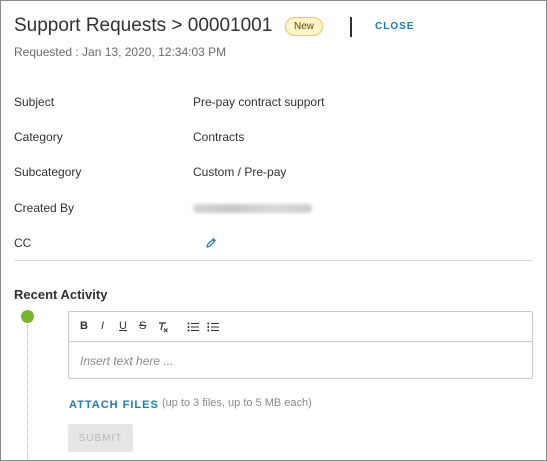 The width and height of the screenshot is (547, 461). Describe the element at coordinates (27, 392) in the screenshot. I see `timeline-line` at that location.